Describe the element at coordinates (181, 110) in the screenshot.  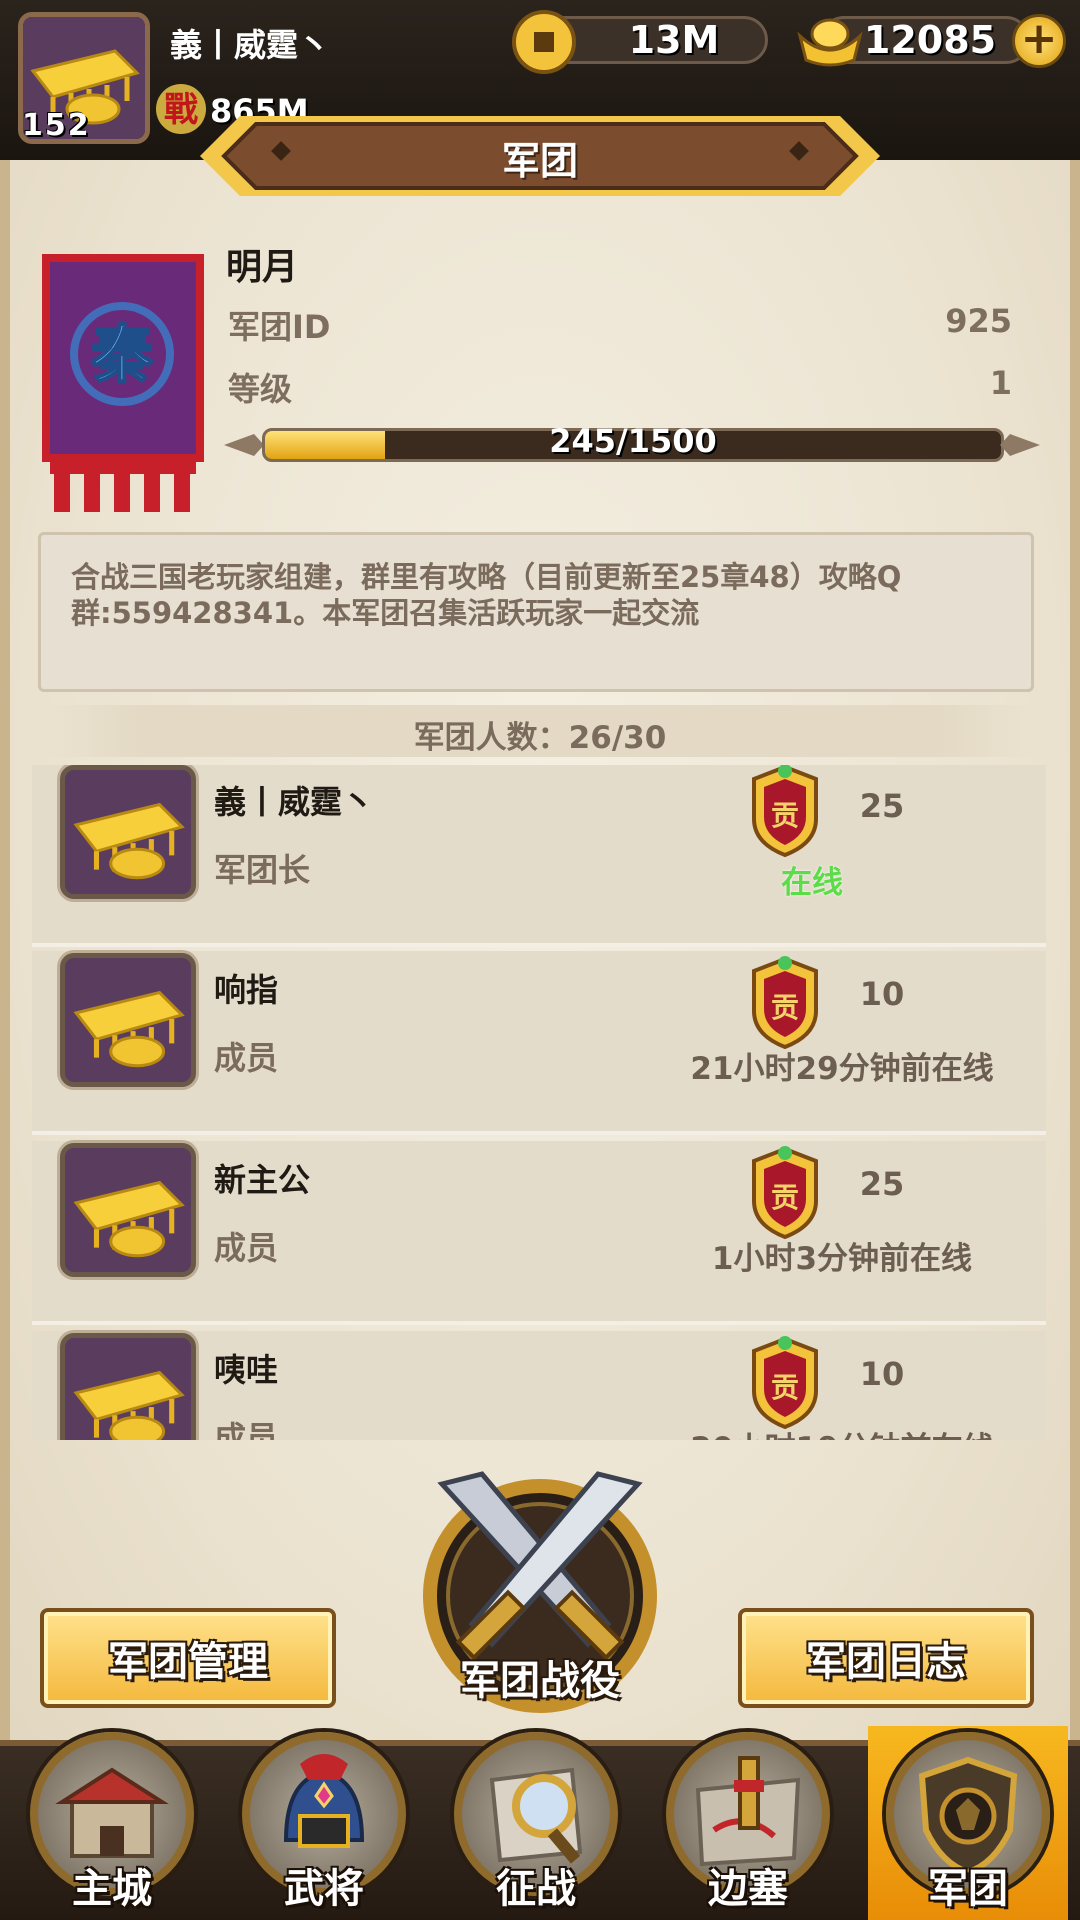
I see `svg-text: 戰` at that location.